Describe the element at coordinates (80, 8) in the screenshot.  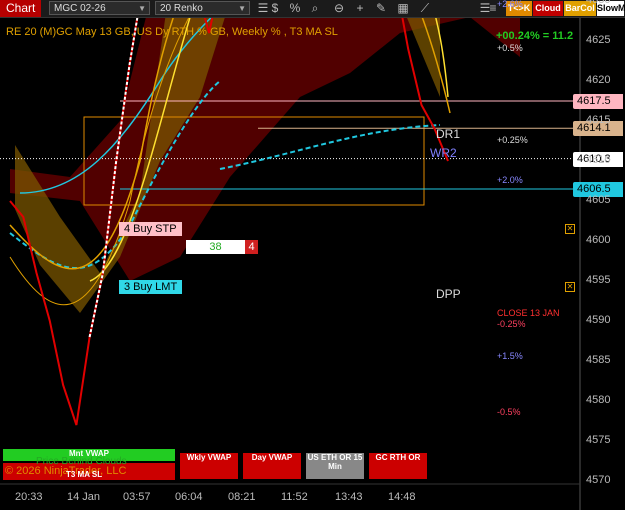
I see `instrument-value: MGC 02-26` at that location.